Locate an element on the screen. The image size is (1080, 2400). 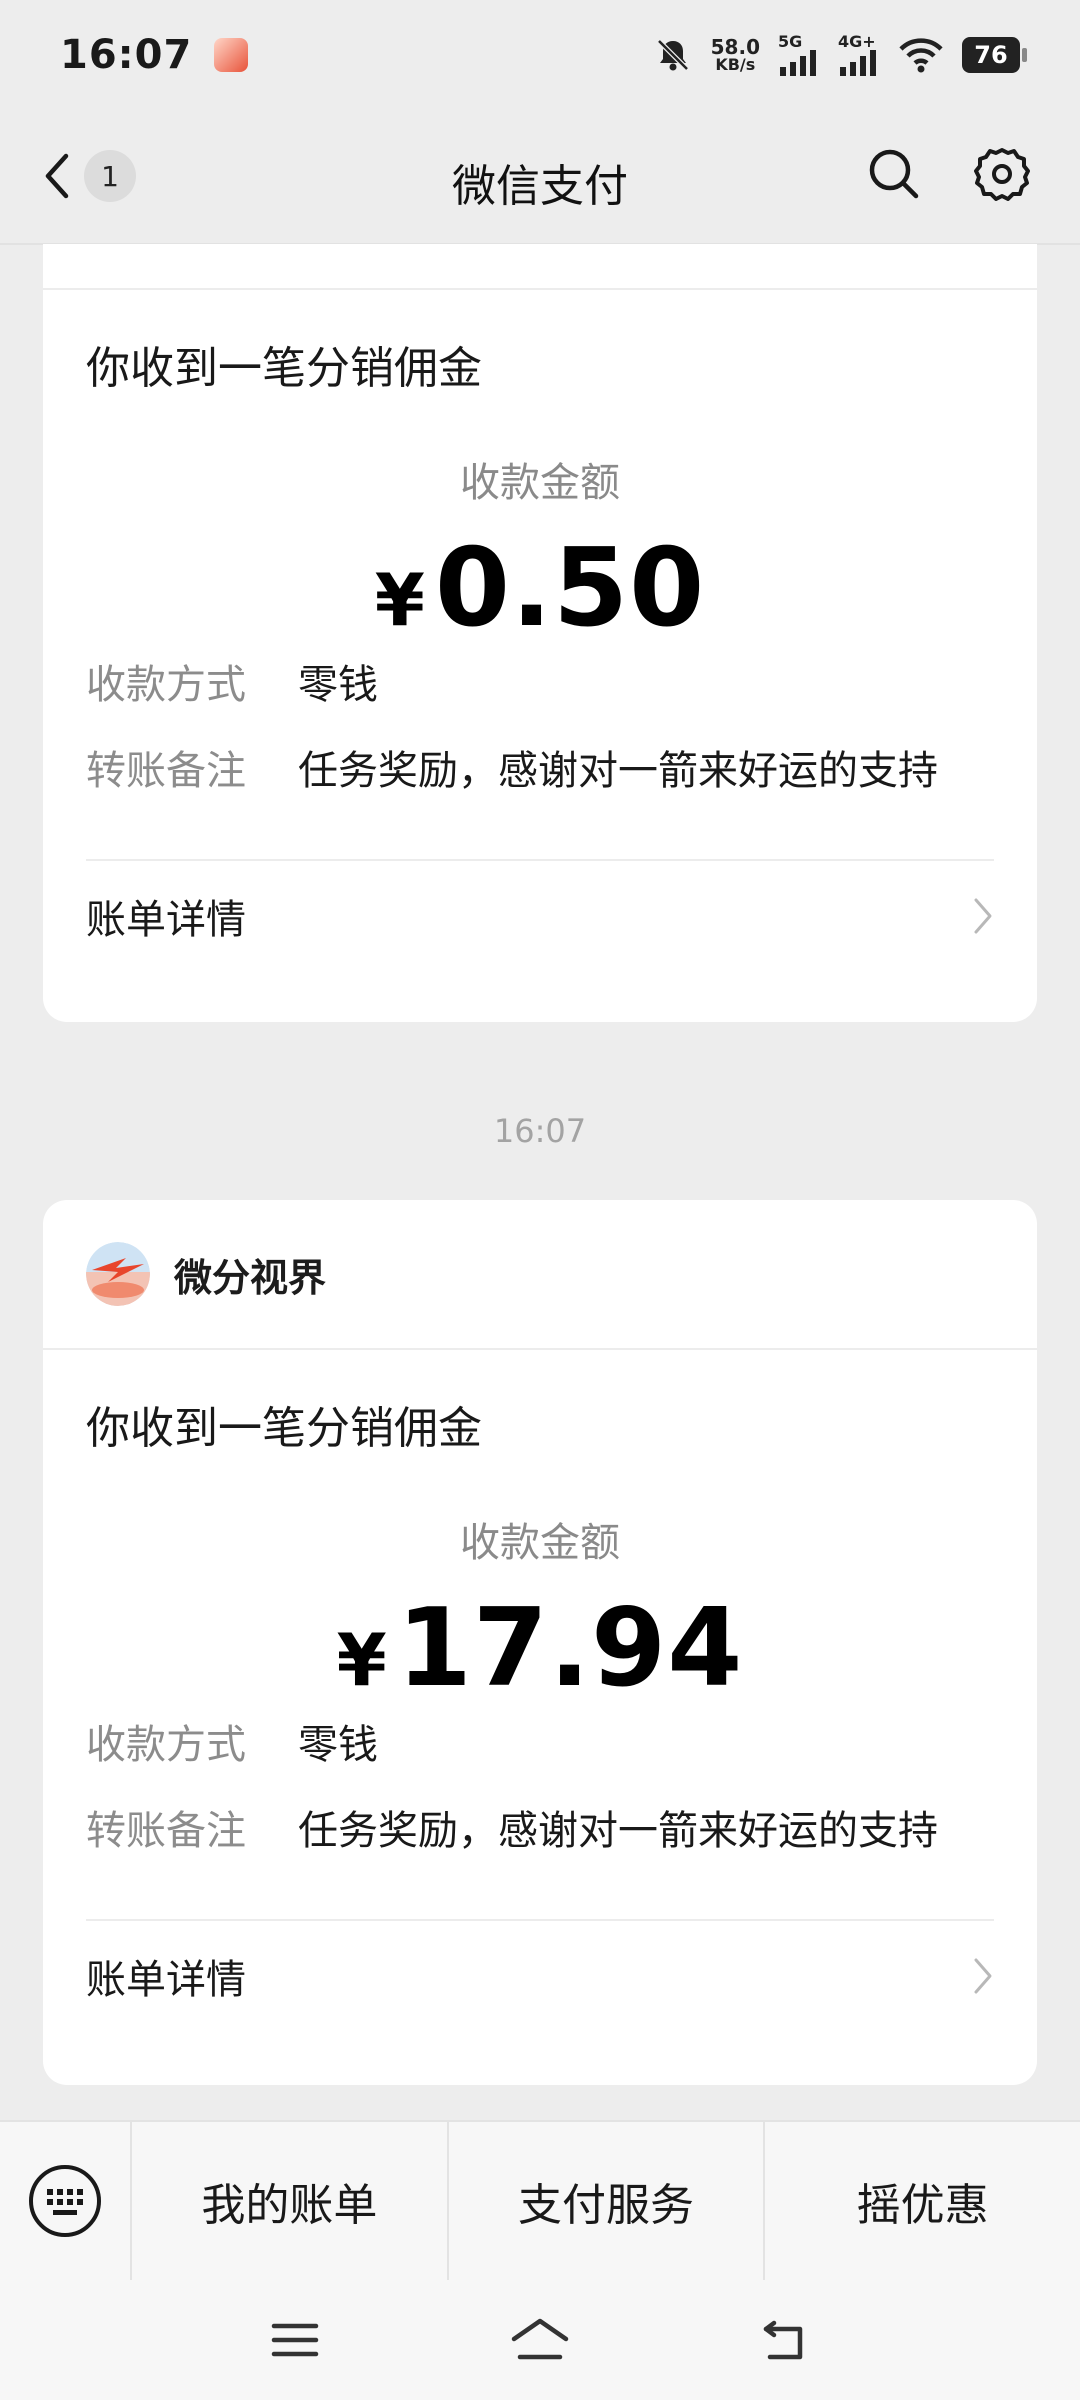
network-speed: 58.0 KB/s is located at coordinates (735, 54).